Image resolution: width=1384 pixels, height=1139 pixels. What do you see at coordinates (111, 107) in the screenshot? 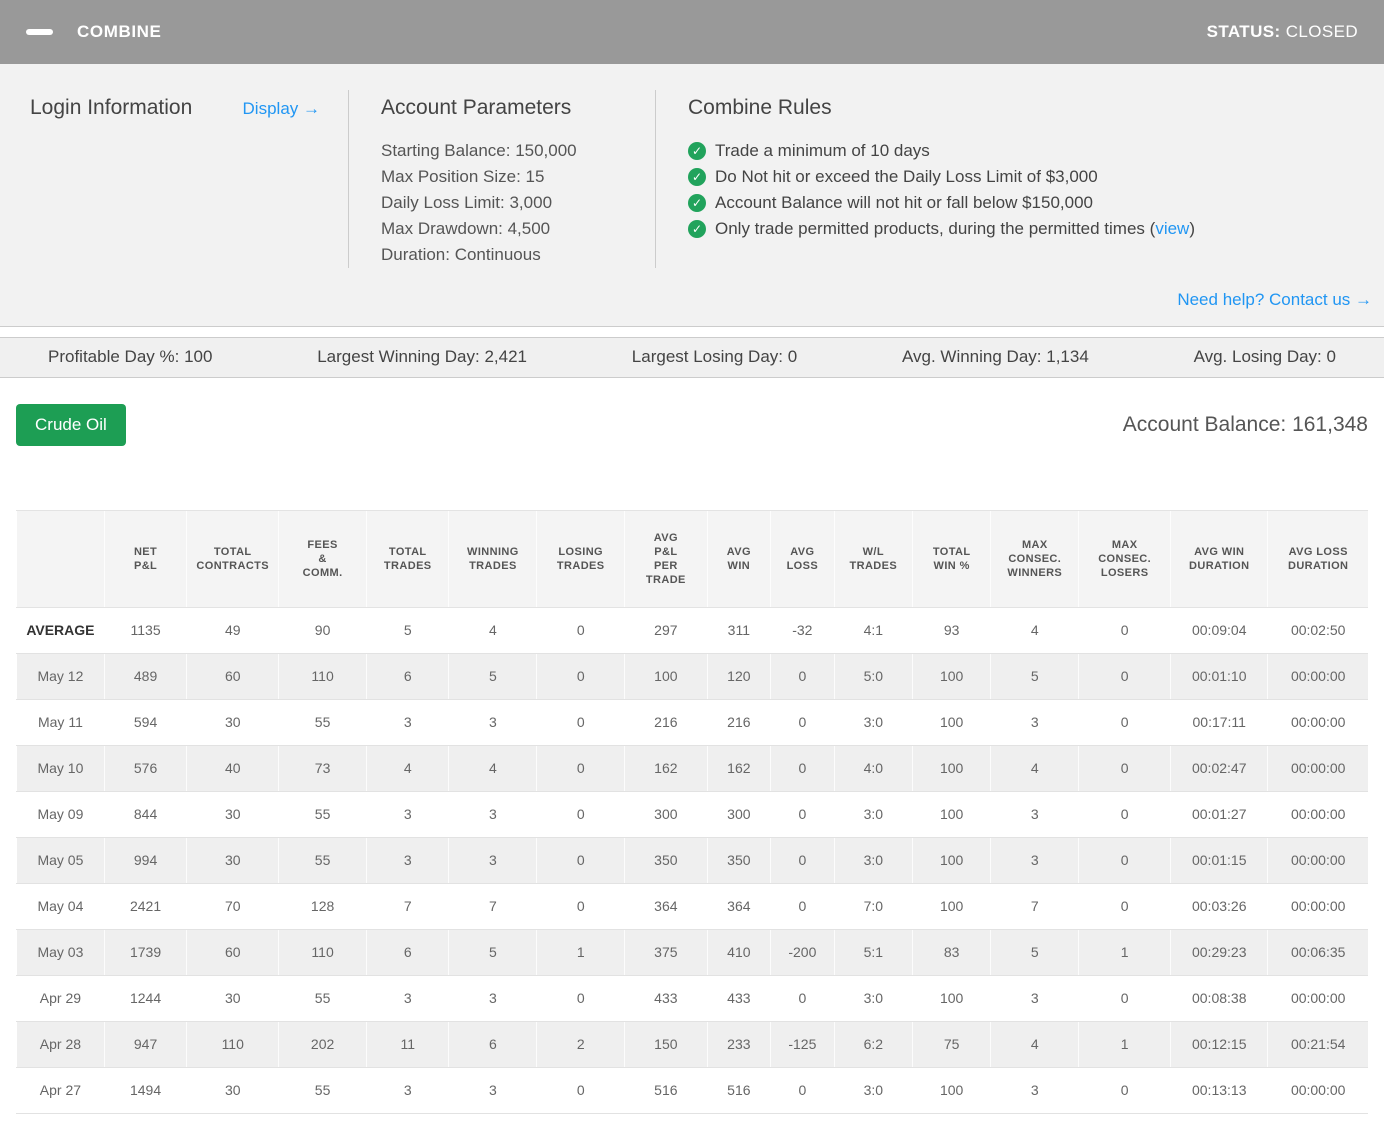
I see `login-information-title: Login Information` at bounding box center [111, 107].